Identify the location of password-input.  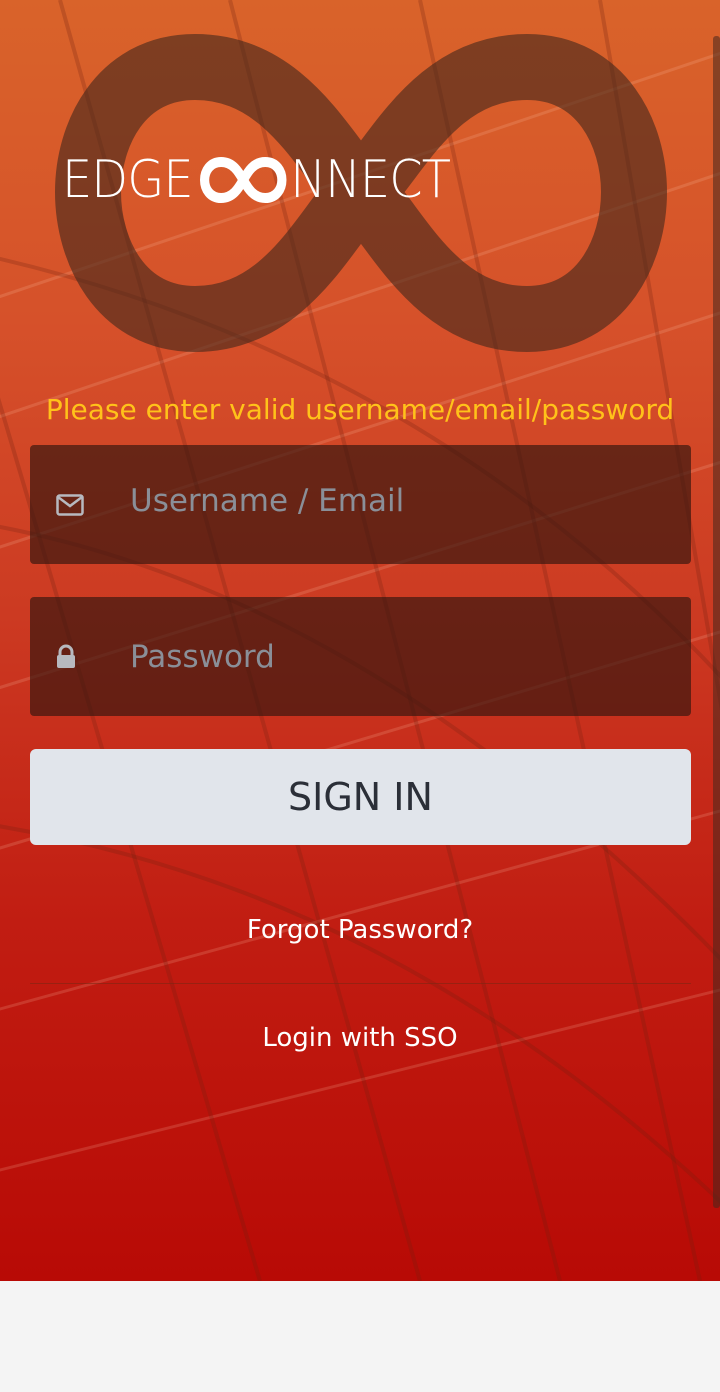
(410, 657).